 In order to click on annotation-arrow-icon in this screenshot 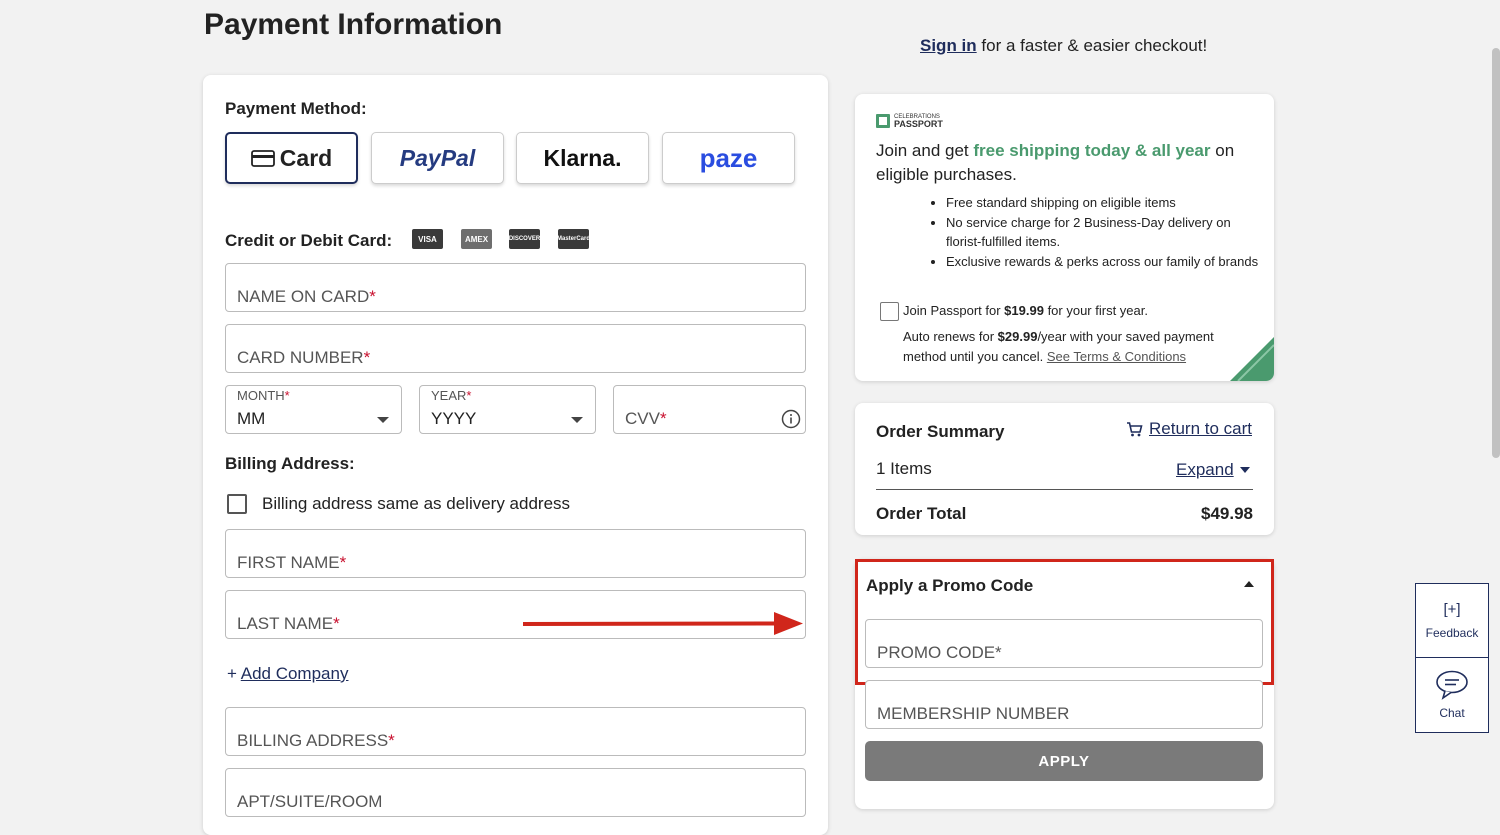, I will do `click(662, 623)`.